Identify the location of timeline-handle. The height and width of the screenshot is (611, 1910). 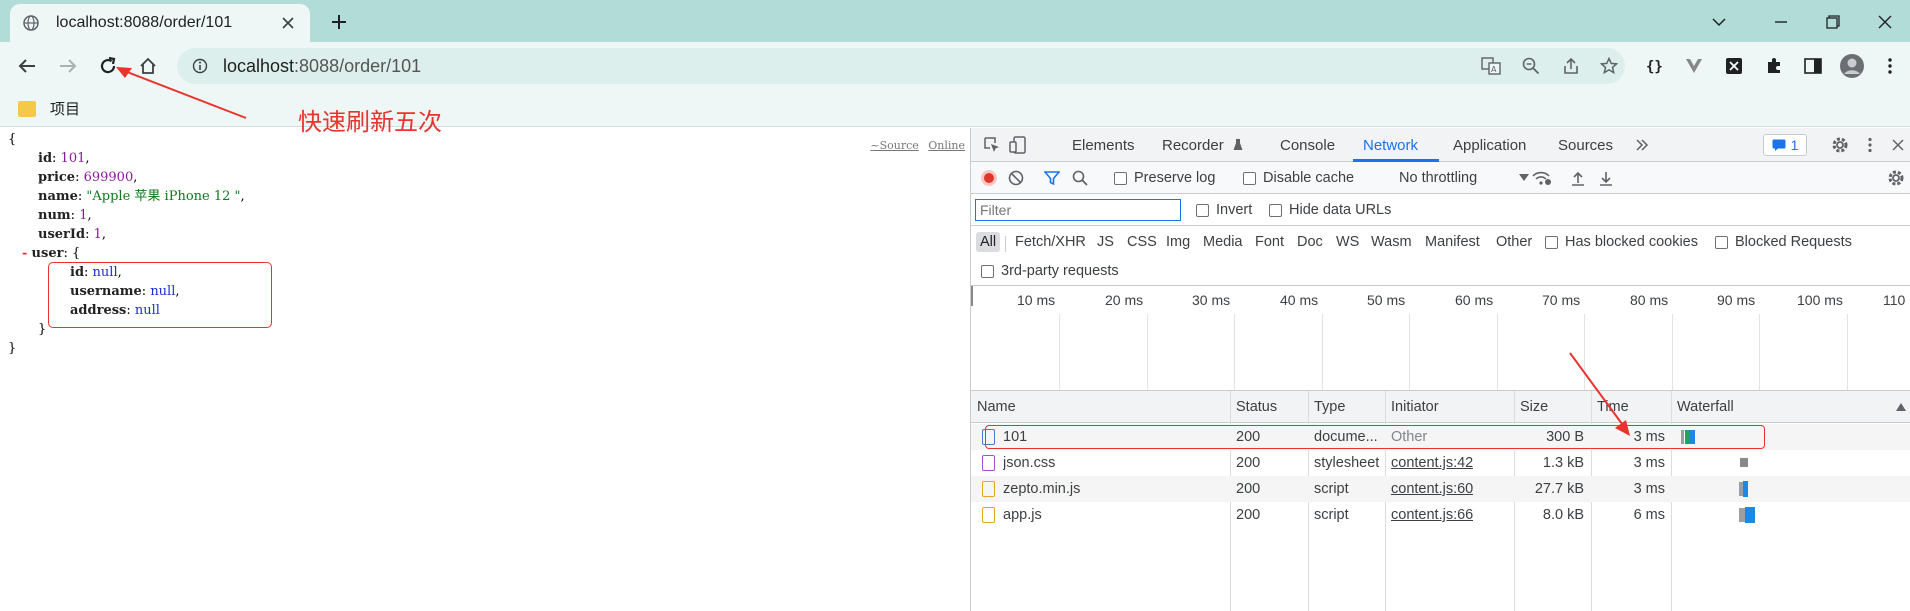
(972, 296).